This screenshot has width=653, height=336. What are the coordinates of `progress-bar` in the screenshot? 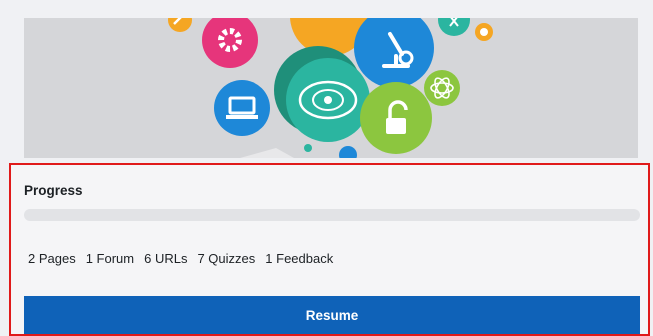 It's located at (332, 215).